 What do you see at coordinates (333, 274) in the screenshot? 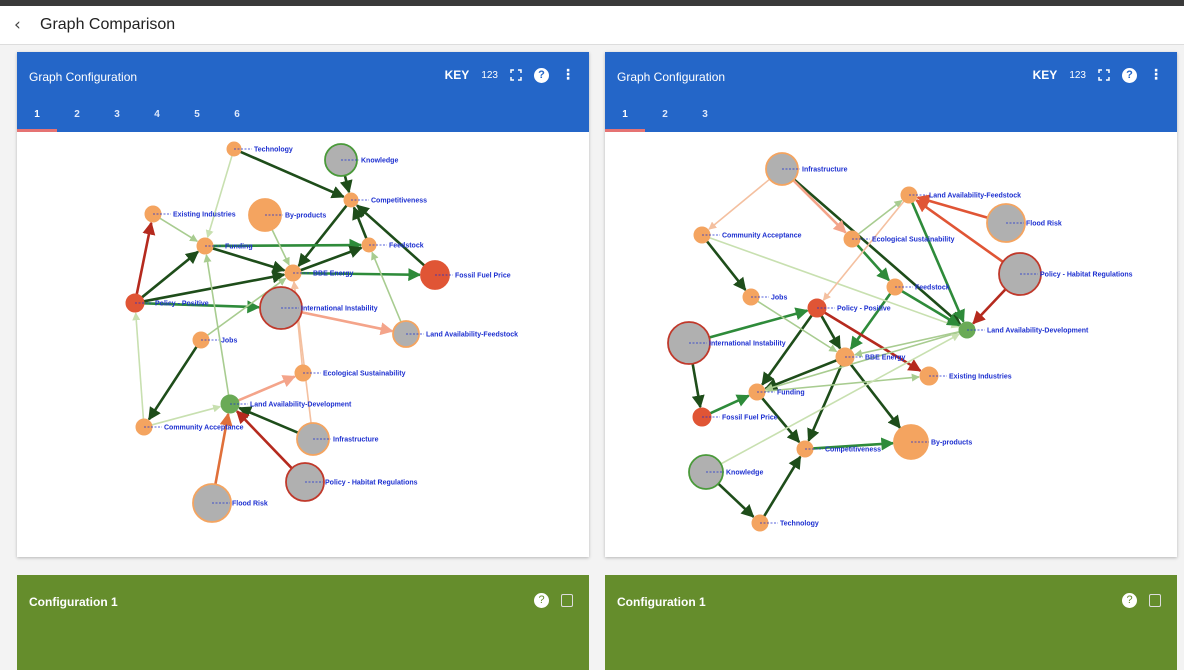
I see `node-label: BBE Energy` at bounding box center [333, 274].